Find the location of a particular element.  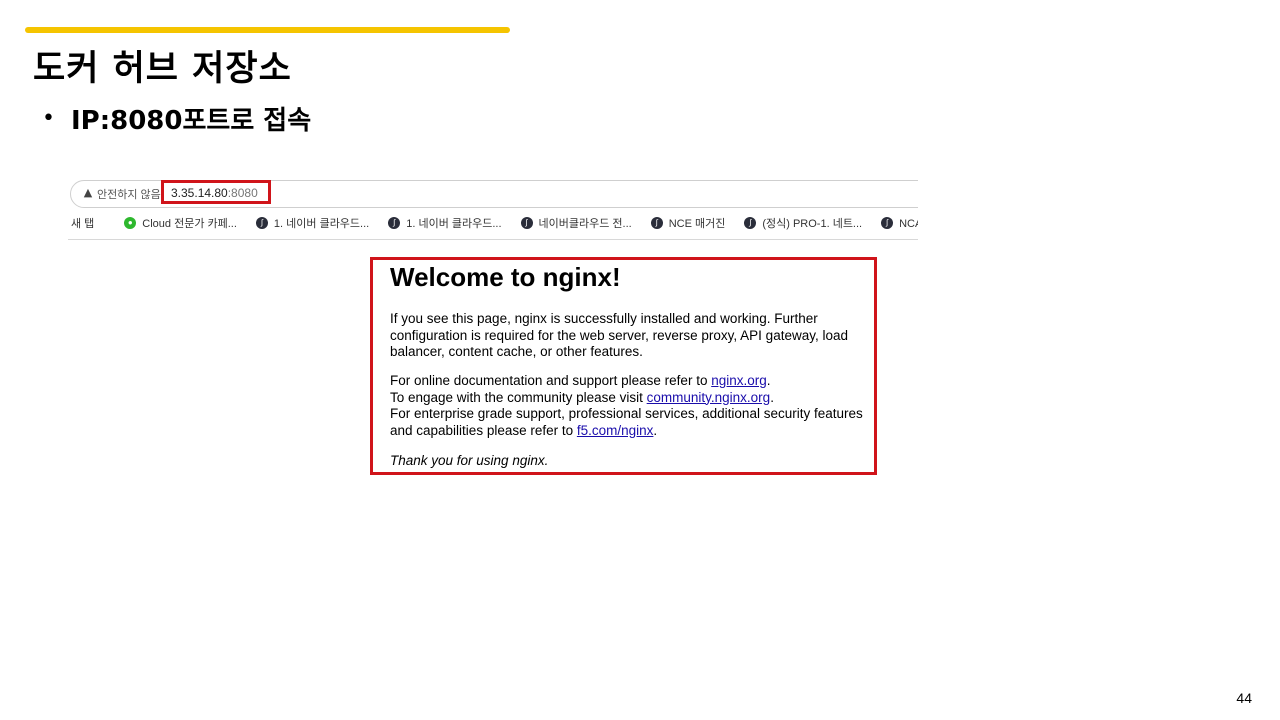

nginx-thanks: Thank you for using nginx. is located at coordinates (469, 460).